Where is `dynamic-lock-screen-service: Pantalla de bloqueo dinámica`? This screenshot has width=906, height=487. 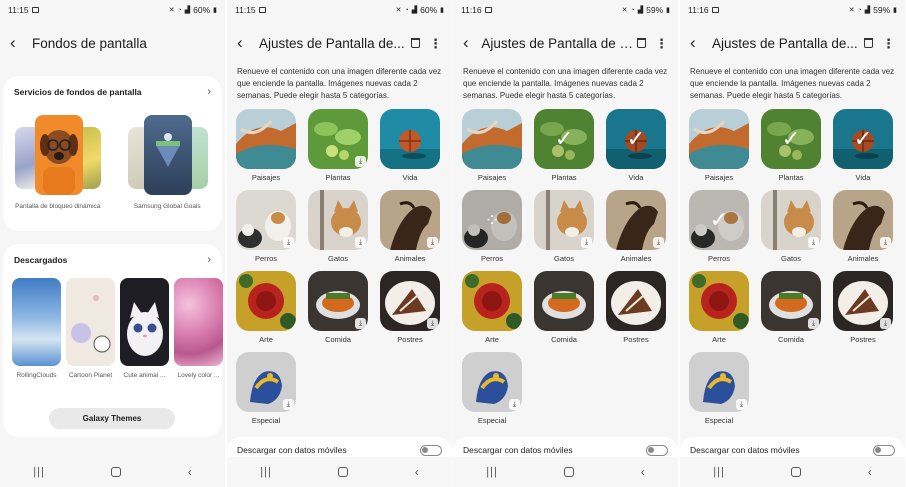
dynamic-lock-screen-service: Pantalla de bloqueo dinámica is located at coordinates (58, 162).